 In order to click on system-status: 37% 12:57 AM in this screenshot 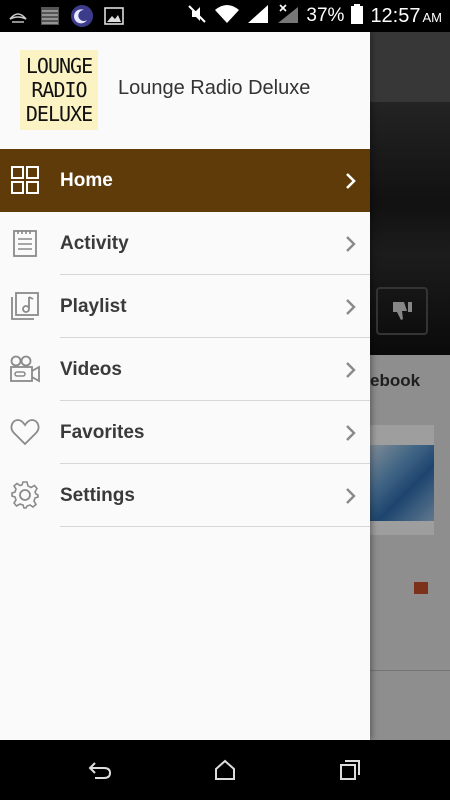, I will do `click(314, 16)`.